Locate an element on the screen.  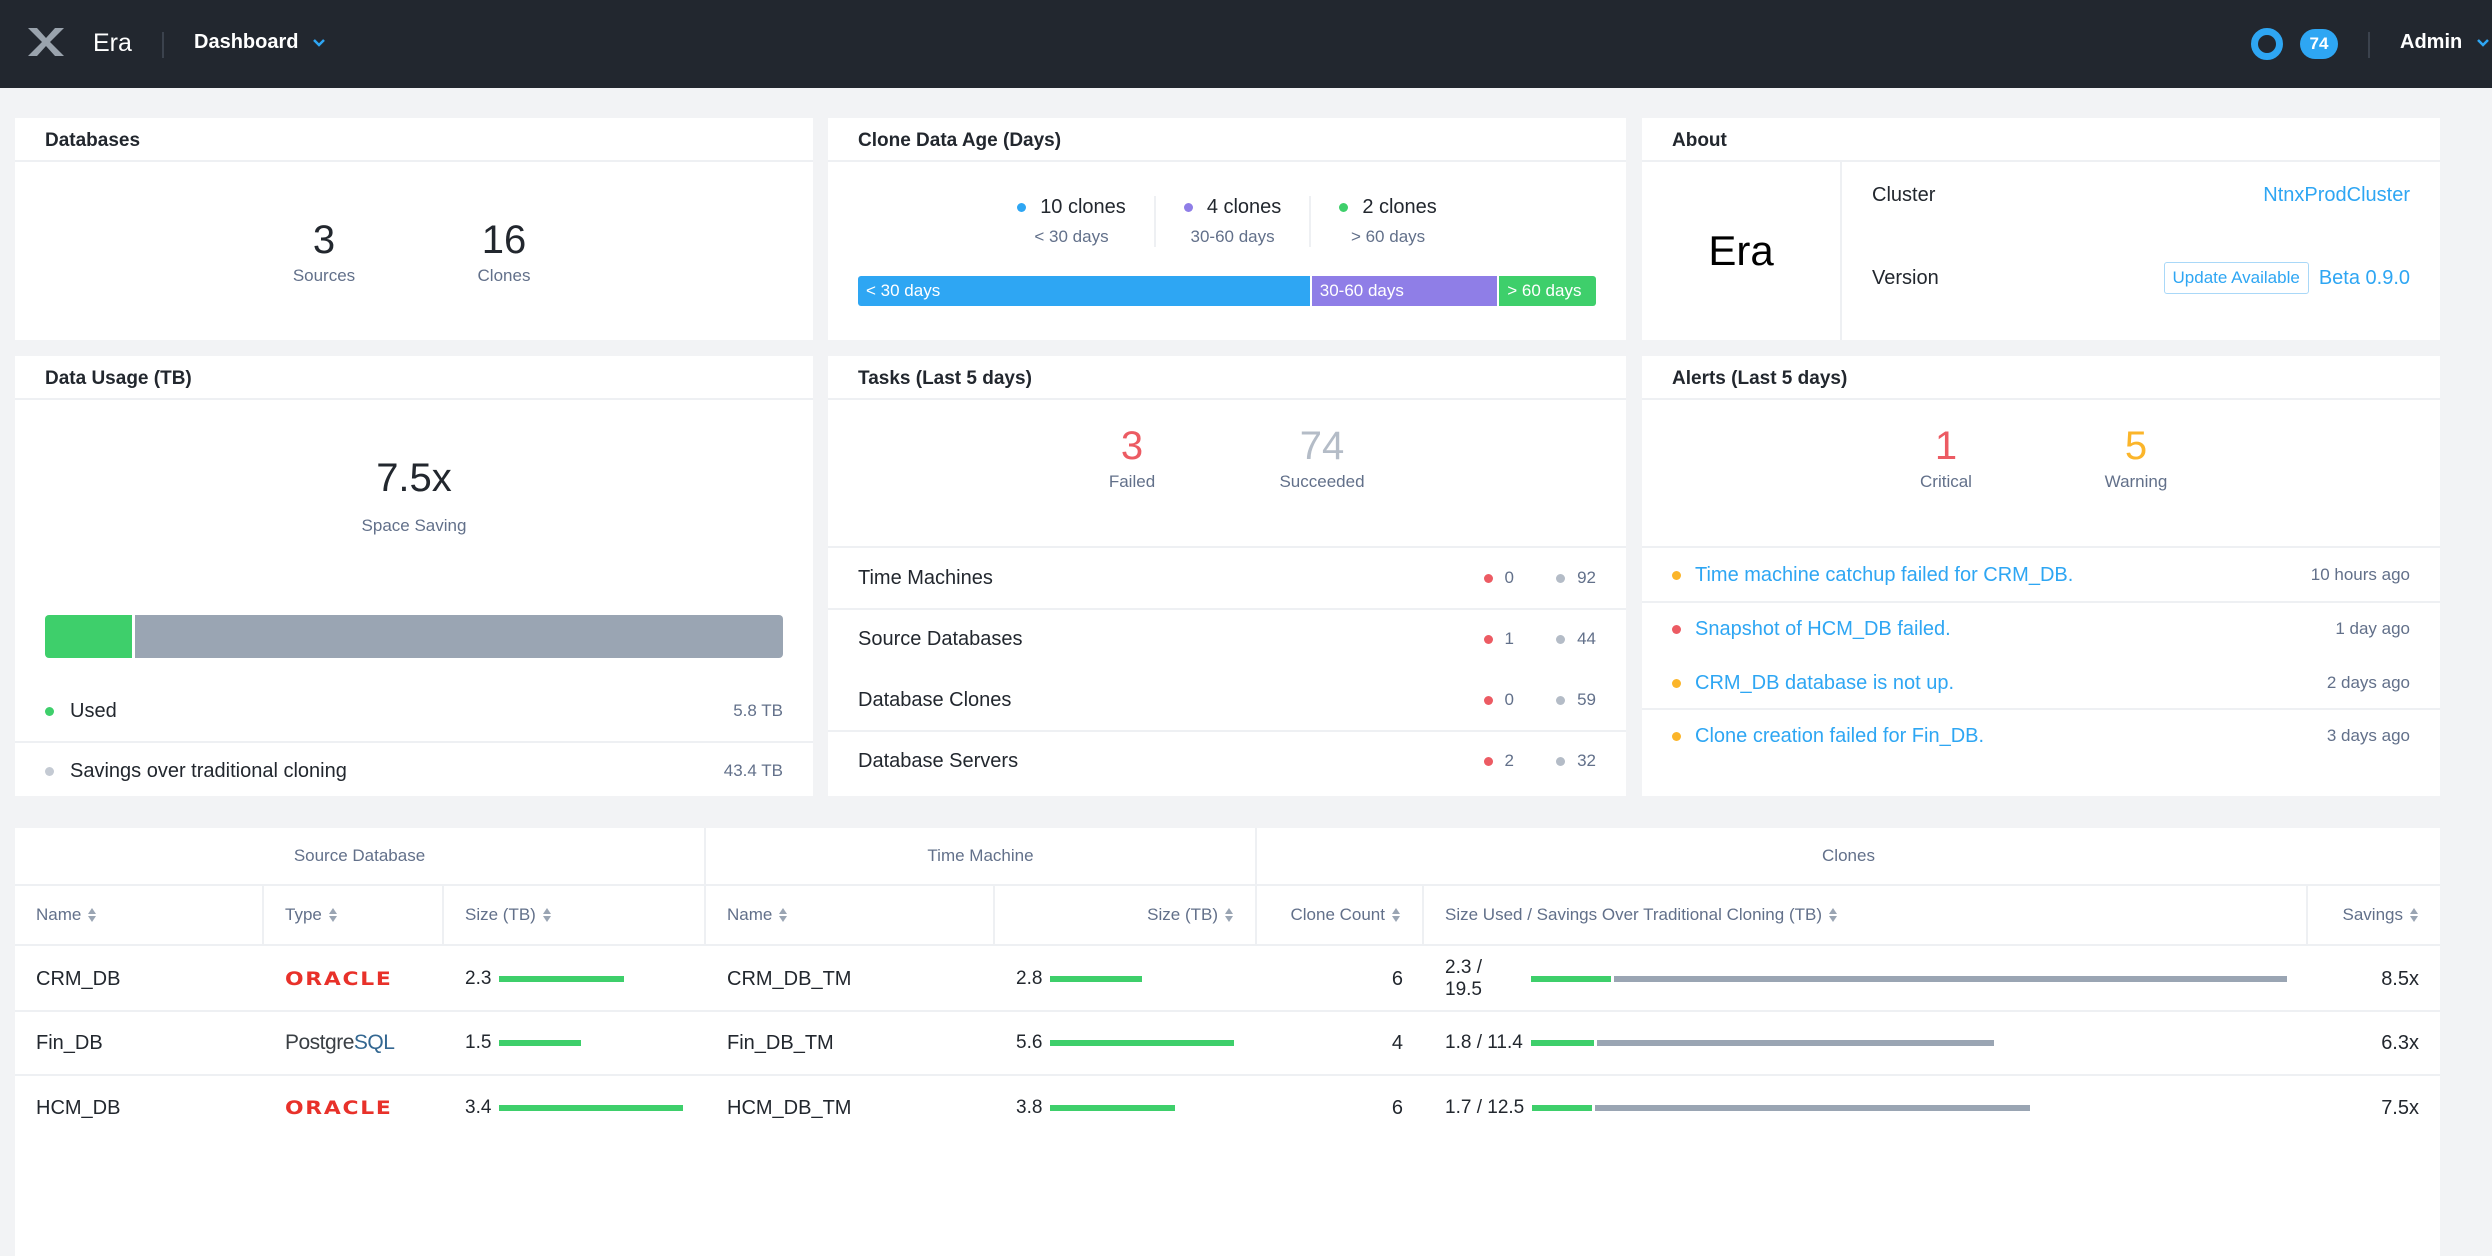
savings-value: 43.4 TB is located at coordinates (753, 770).